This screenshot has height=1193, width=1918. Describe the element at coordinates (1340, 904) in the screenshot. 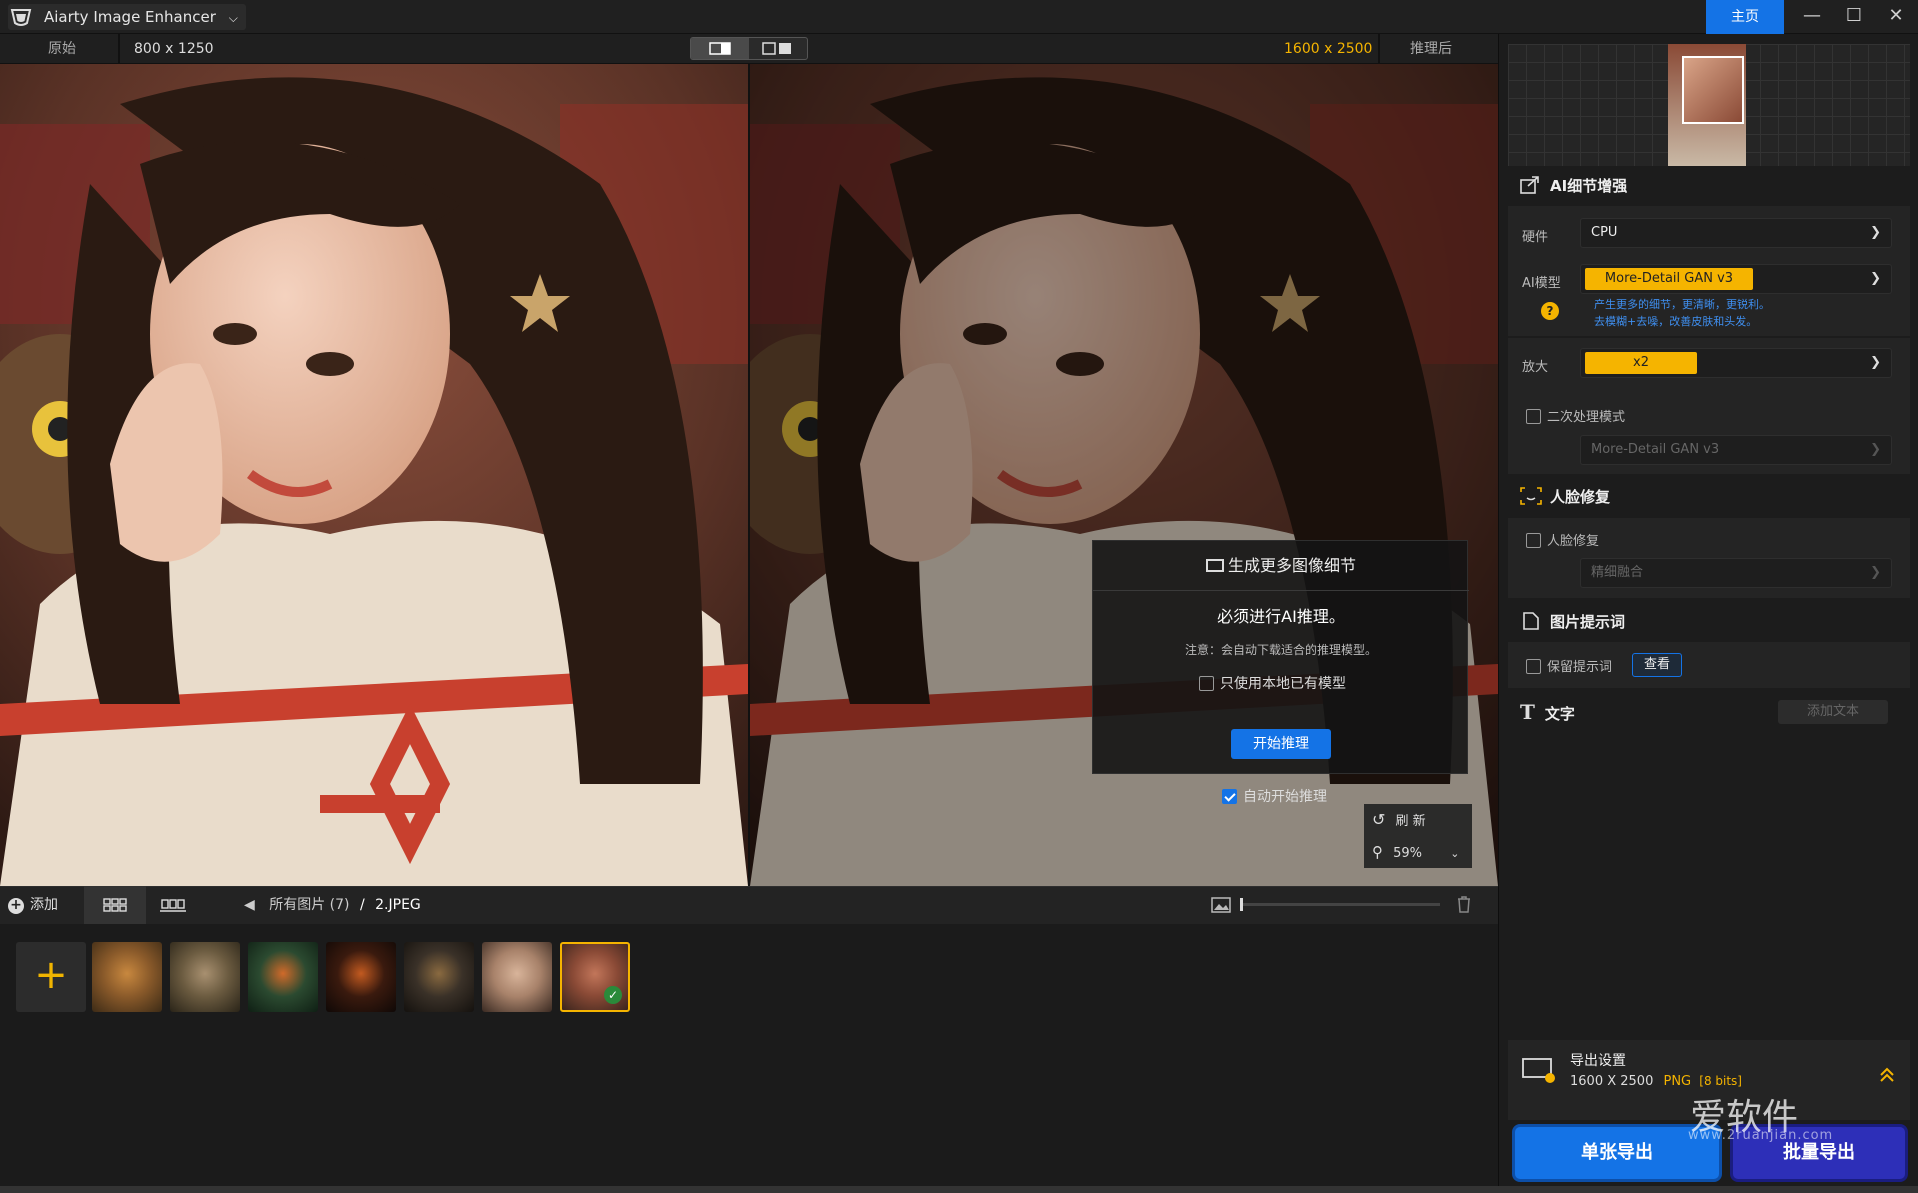

I see `thumbnail-size-slider` at that location.